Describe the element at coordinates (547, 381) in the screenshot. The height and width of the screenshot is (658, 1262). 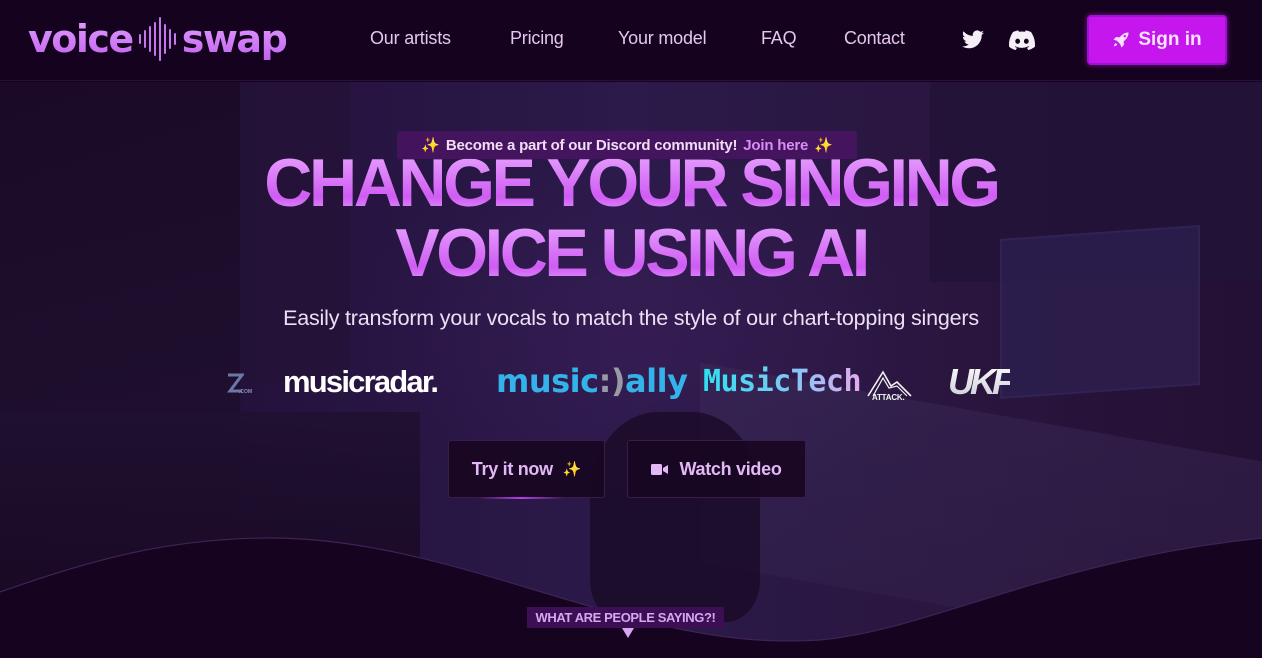
I see `music-ally-text-left: music` at that location.